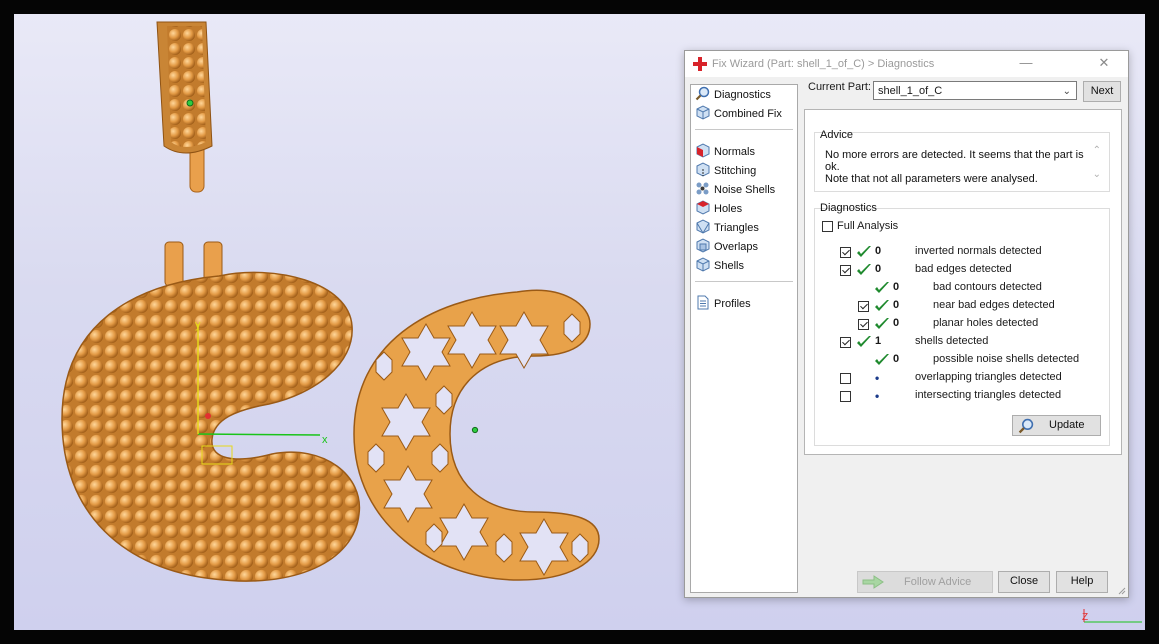 The width and height of the screenshot is (1159, 644). I want to click on nav-item-diagnostics: Diagnostics, so click(733, 95).